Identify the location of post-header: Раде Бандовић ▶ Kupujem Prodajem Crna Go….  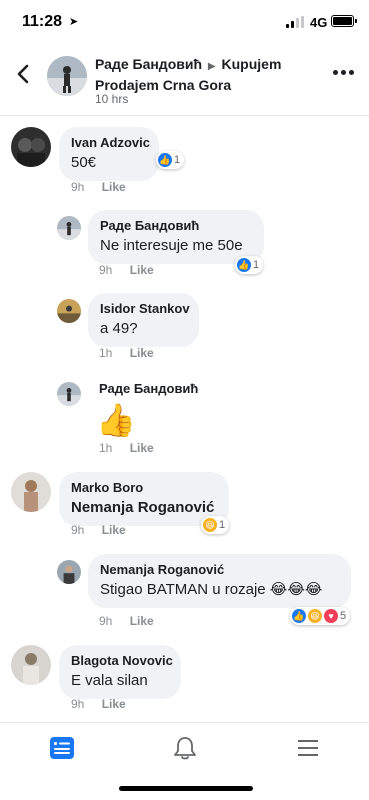
(184, 80).